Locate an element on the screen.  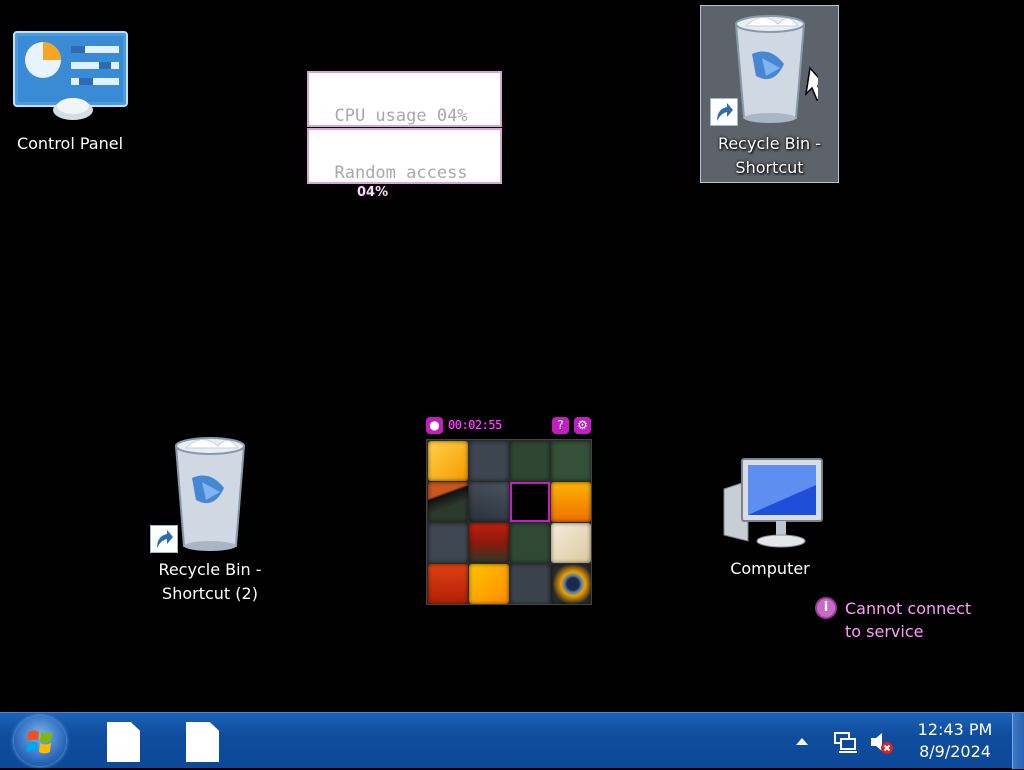
info-icon: i is located at coordinates (826, 608).